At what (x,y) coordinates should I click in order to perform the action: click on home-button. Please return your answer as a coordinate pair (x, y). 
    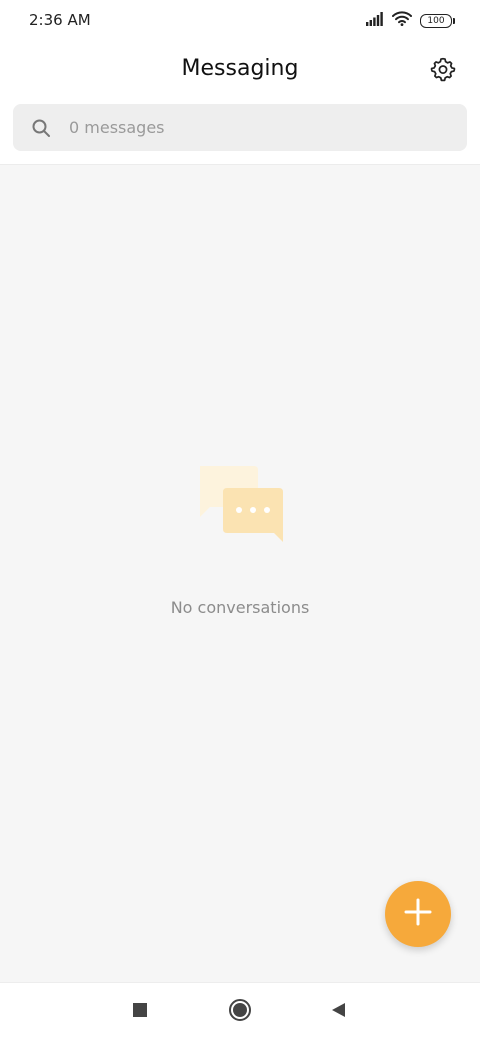
    Looking at the image, I should click on (240, 1012).